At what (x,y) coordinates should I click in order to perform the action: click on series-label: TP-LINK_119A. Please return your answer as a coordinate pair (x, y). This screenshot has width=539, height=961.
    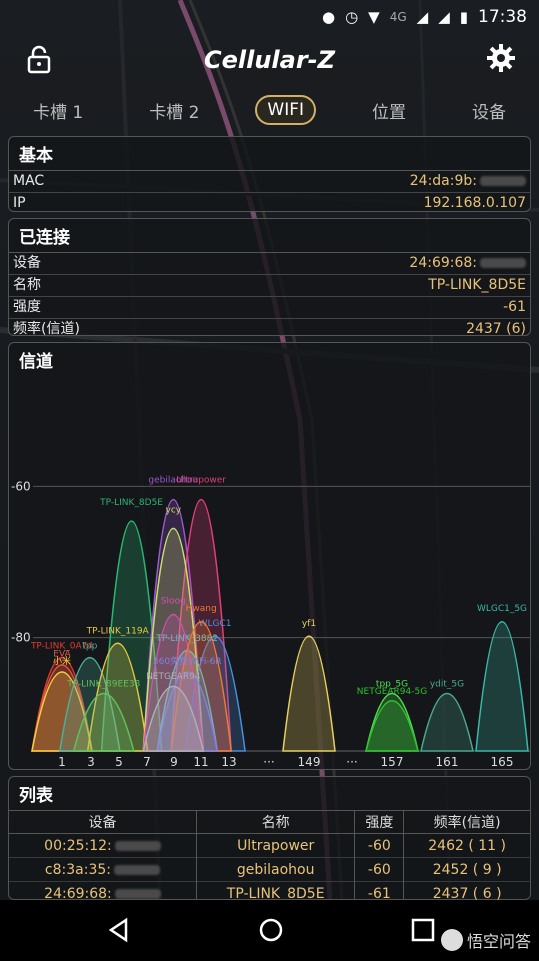
    Looking at the image, I should click on (118, 632).